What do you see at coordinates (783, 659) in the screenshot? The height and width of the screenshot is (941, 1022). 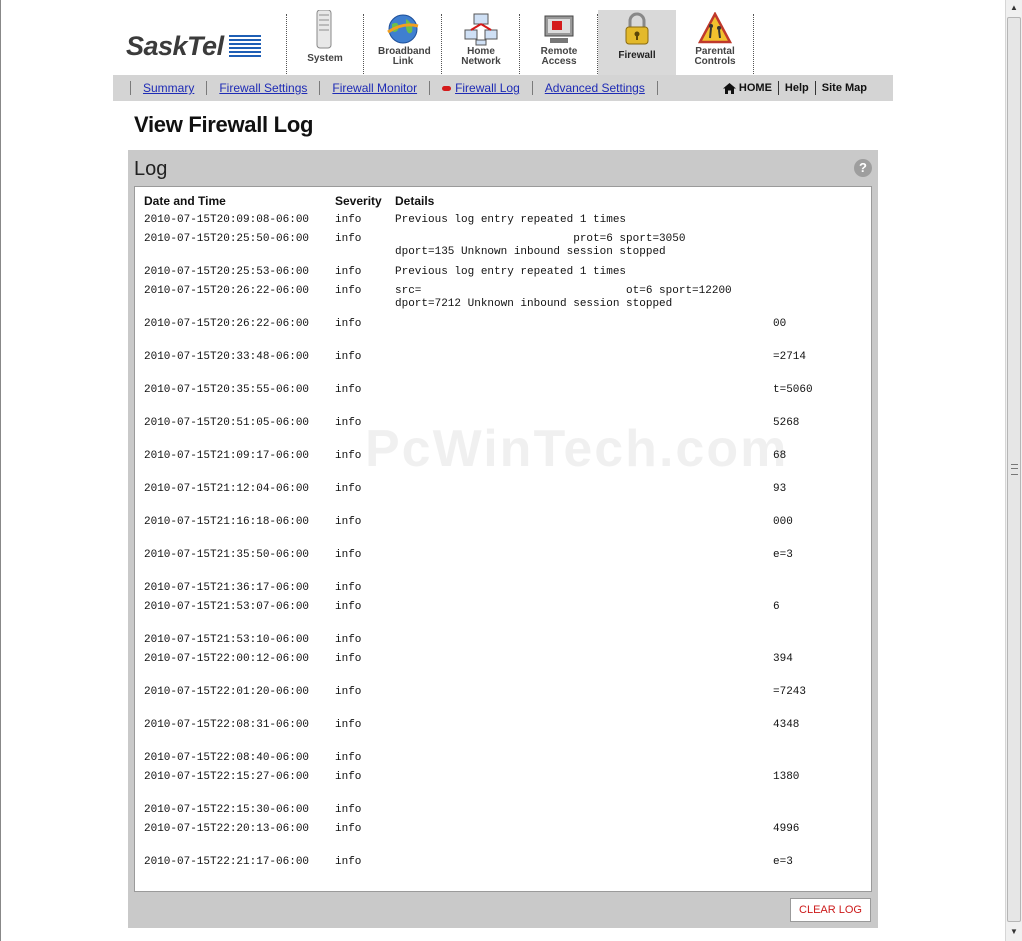 I see `log-details-fragment: 394` at bounding box center [783, 659].